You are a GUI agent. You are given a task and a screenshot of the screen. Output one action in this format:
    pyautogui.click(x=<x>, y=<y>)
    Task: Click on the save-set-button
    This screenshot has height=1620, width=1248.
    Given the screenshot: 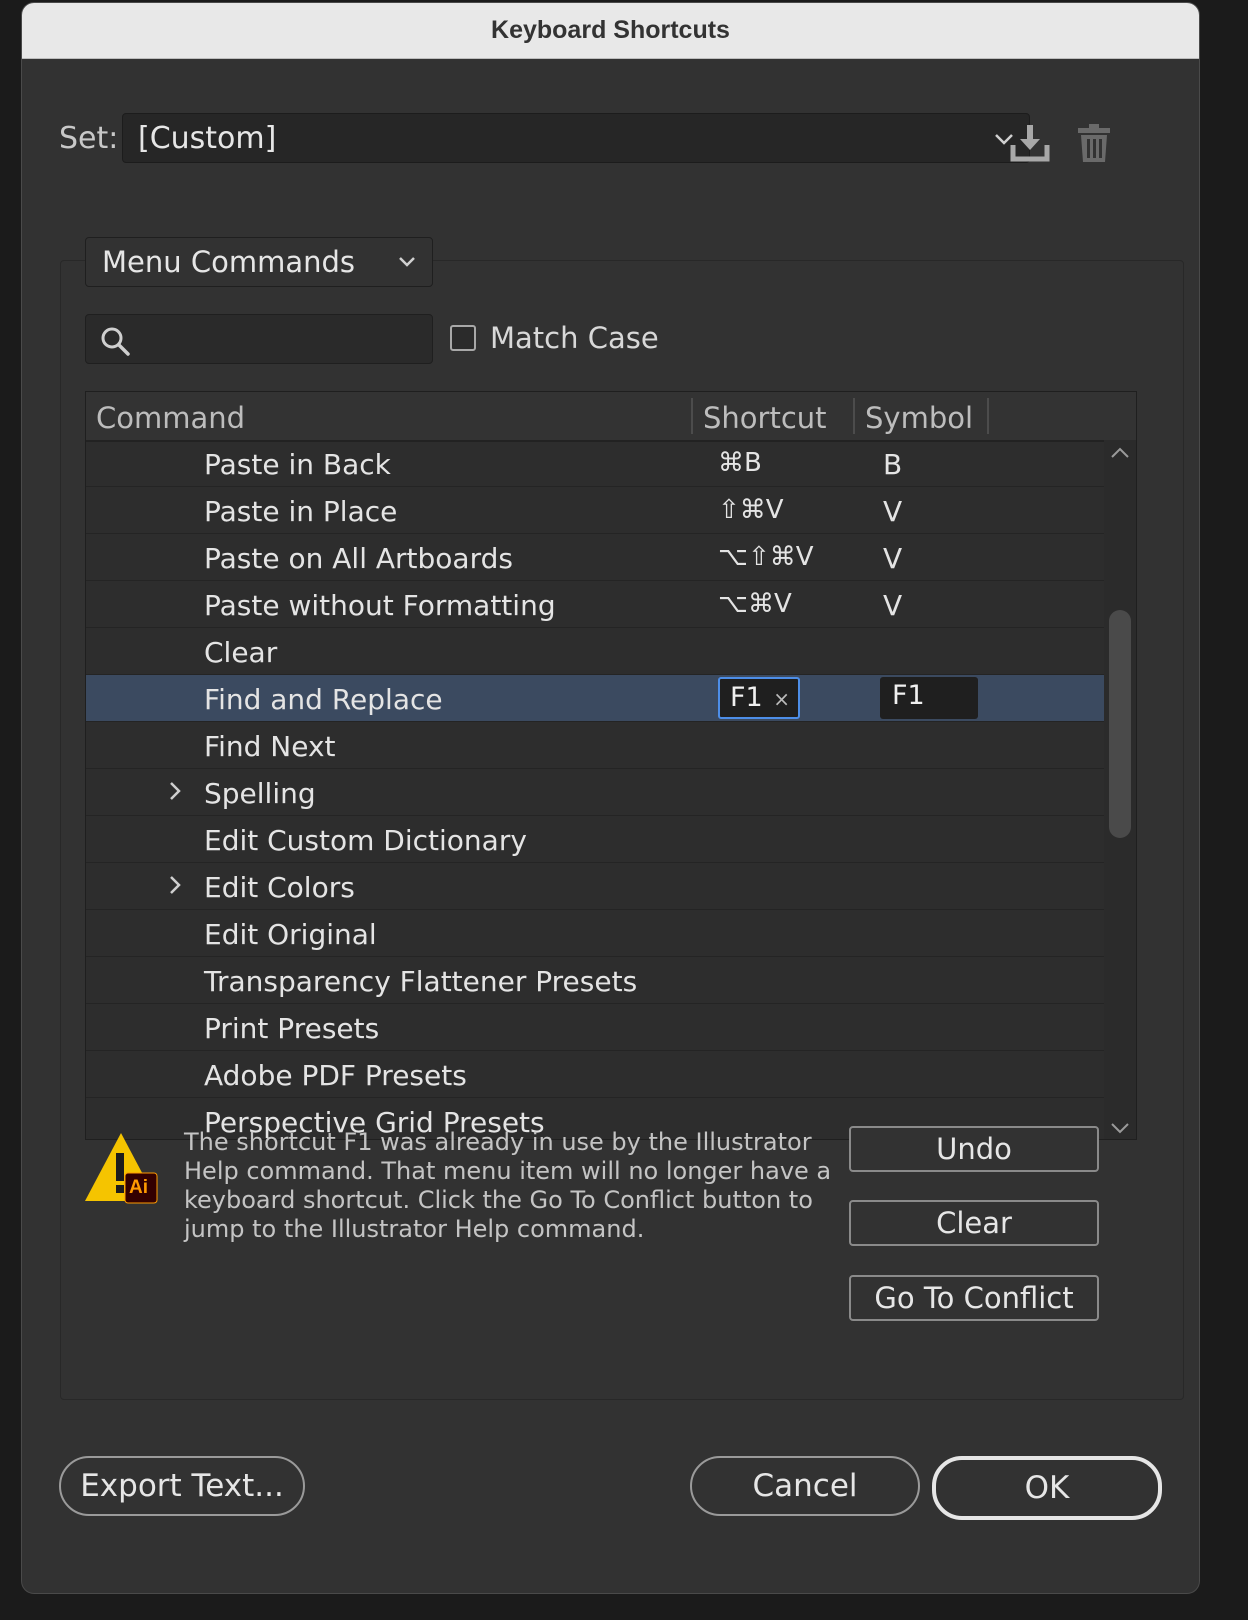 What is the action you would take?
    pyautogui.click(x=1030, y=143)
    